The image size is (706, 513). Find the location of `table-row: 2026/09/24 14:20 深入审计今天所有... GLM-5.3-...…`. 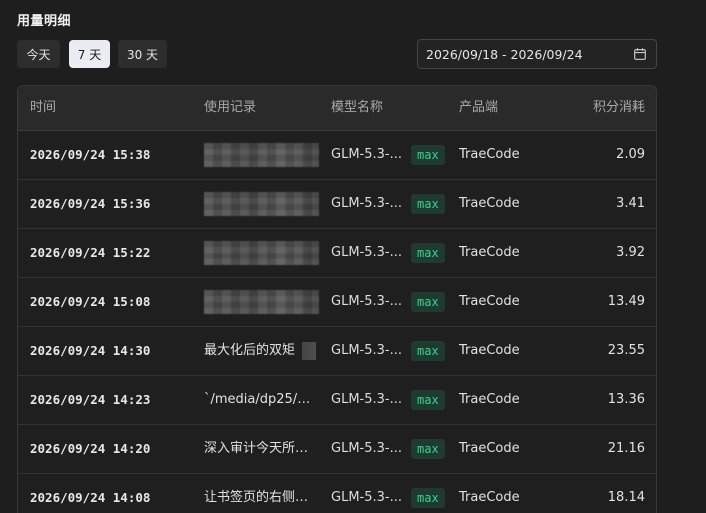

table-row: 2026/09/24 14:20 深入审计今天所有... GLM-5.3-...… is located at coordinates (337, 449).